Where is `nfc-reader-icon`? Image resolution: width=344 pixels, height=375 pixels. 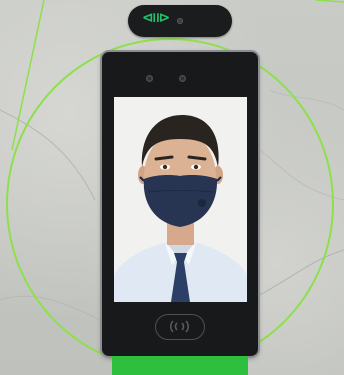 nfc-reader-icon is located at coordinates (180, 327).